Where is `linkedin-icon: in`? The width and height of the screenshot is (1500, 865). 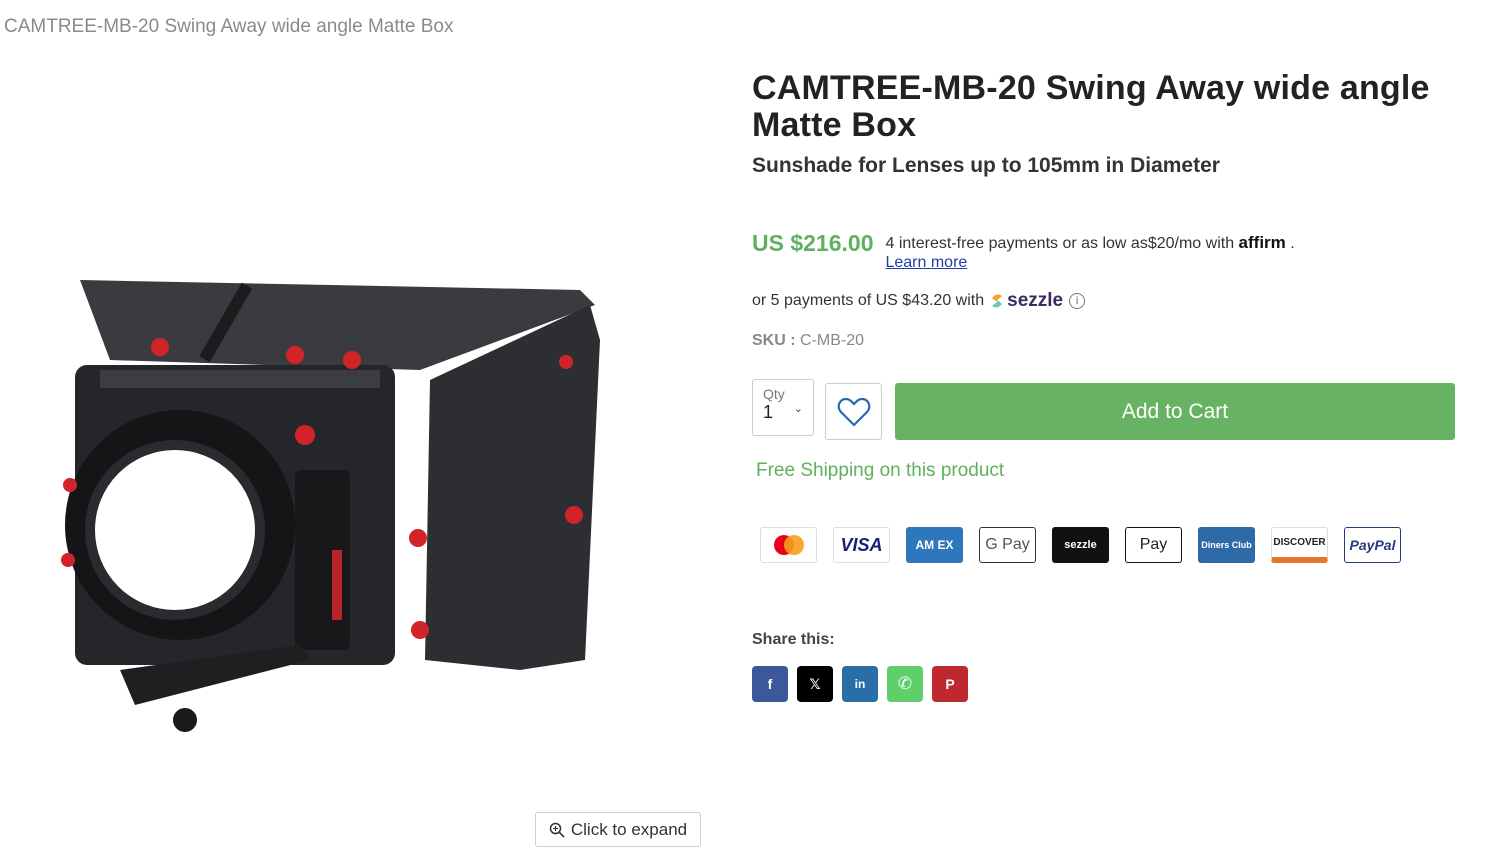
linkedin-icon: in is located at coordinates (860, 684).